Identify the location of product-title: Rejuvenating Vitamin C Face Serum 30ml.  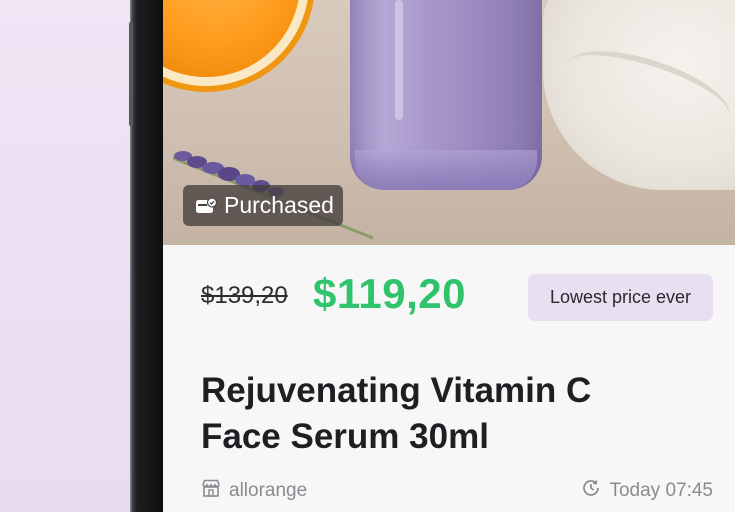
(451, 414).